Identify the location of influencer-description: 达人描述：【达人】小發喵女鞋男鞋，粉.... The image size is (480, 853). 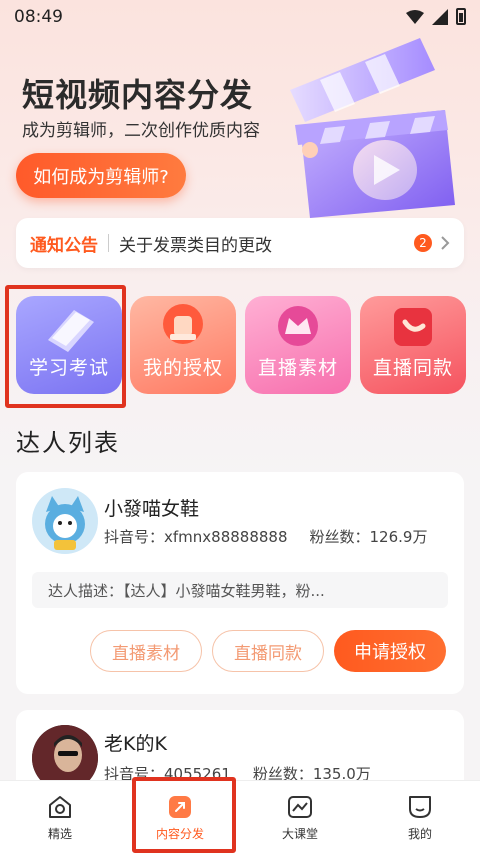
(240, 590).